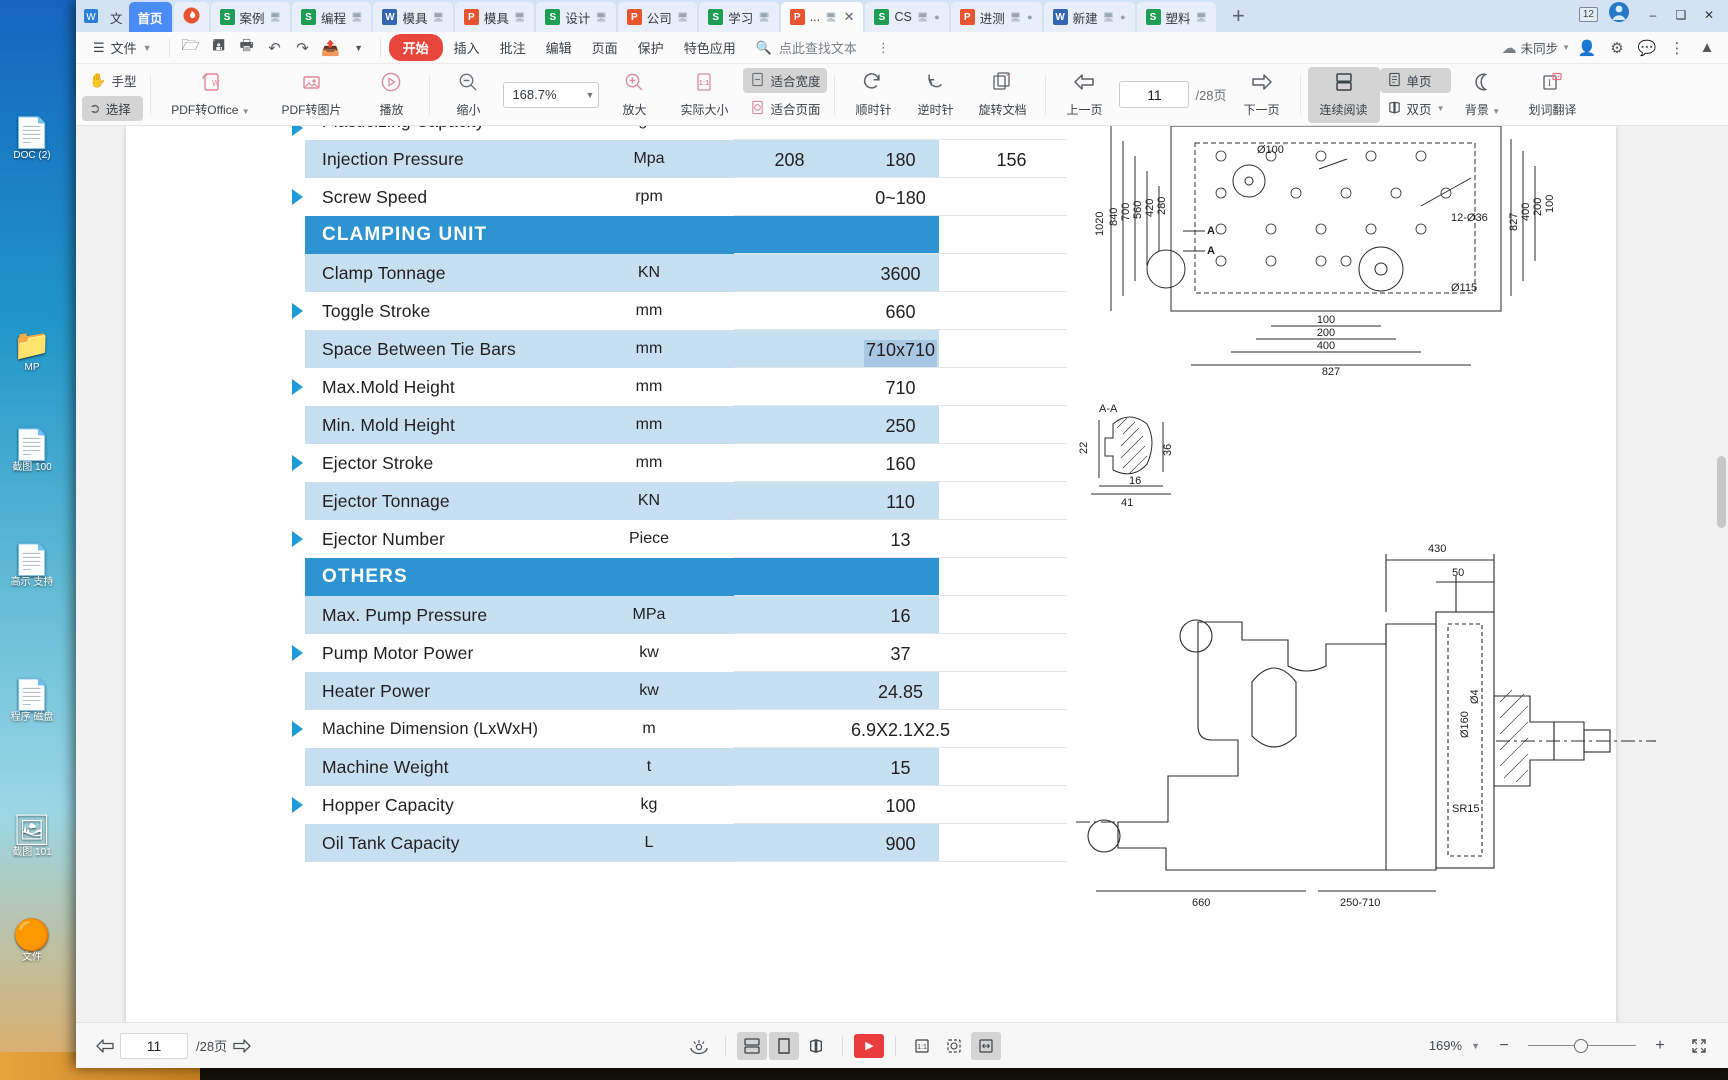  What do you see at coordinates (247, 48) in the screenshot?
I see `print-icon: 🖶` at bounding box center [247, 48].